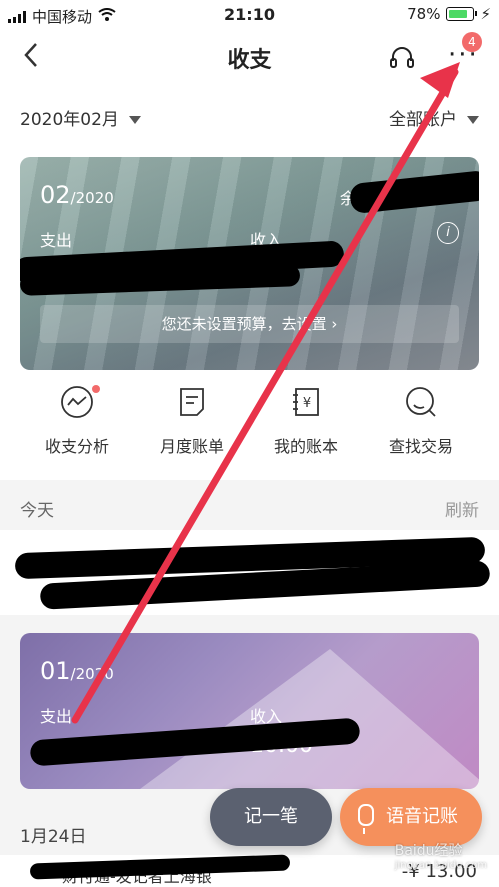  Describe the element at coordinates (192, 402) in the screenshot. I see `bill-icon` at that location.